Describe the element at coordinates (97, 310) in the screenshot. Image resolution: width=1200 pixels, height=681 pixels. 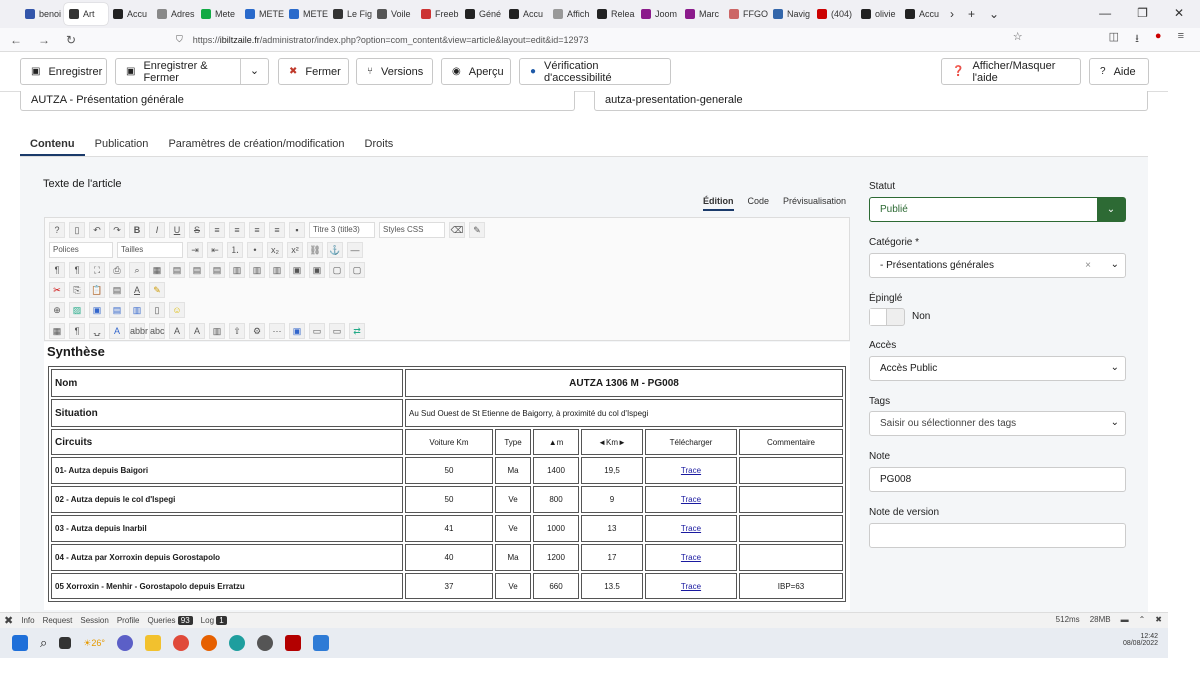
I see `media-icon: ▣` at that location.